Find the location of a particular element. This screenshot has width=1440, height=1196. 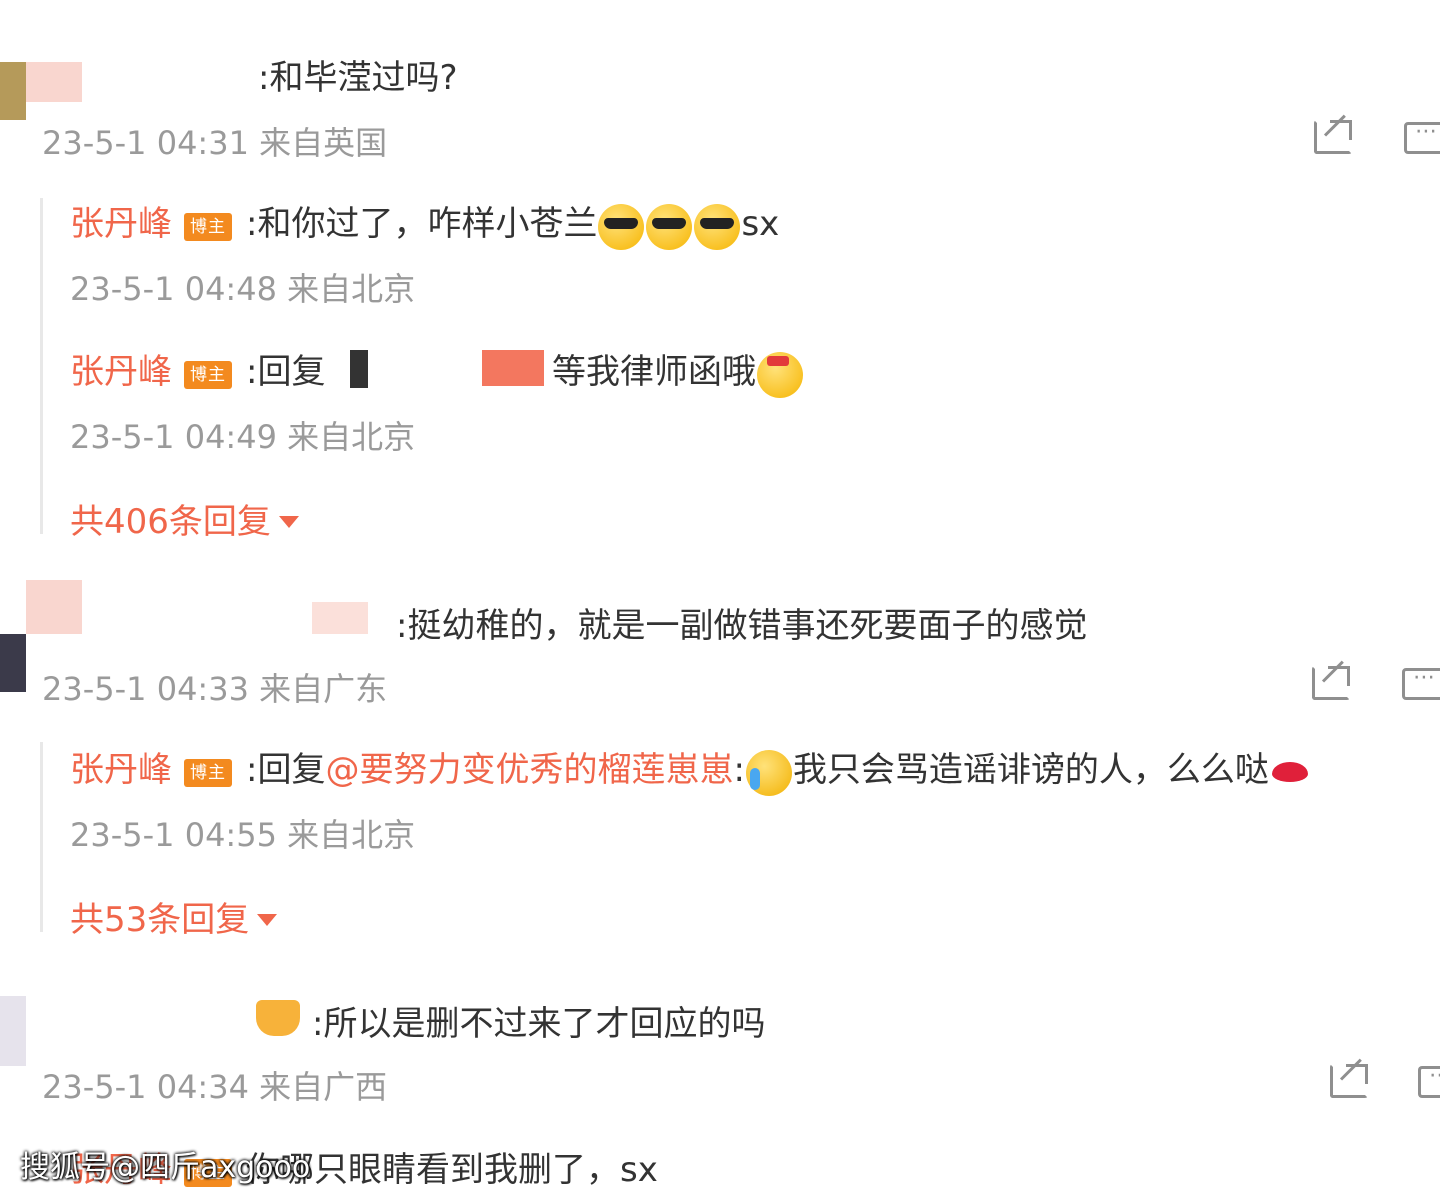

shy-emoji-icon is located at coordinates (780, 374).